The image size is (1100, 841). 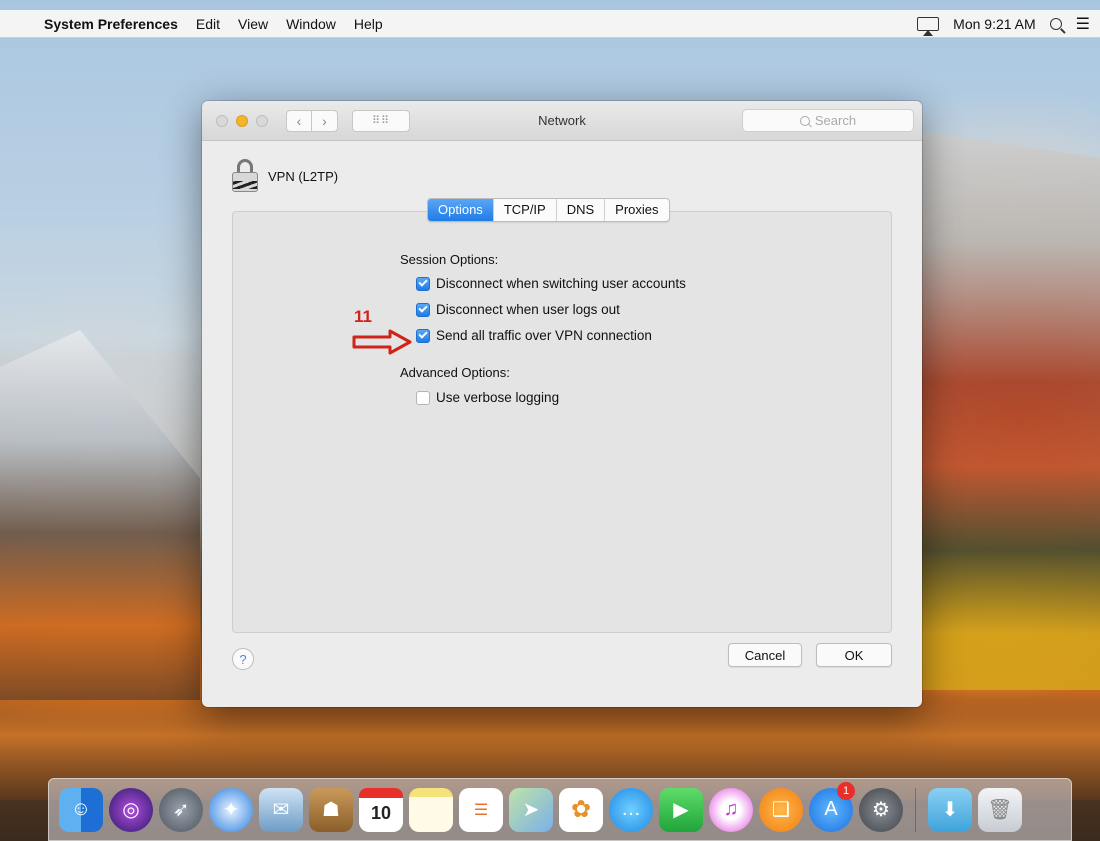 I want to click on app-store-badge: 1, so click(x=846, y=790).